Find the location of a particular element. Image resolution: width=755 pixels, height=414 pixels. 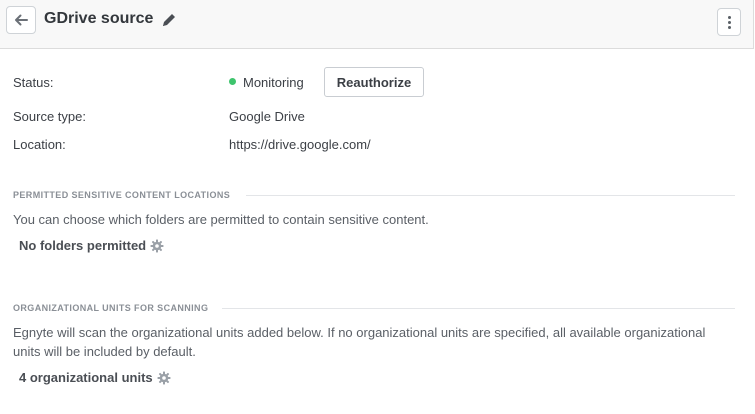

org-units-setting: 4 organizational units is located at coordinates (95, 377).